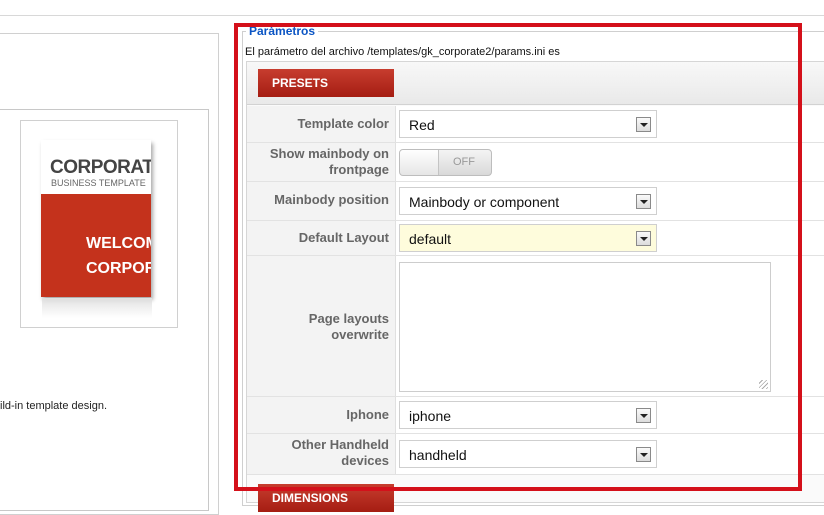 The width and height of the screenshot is (824, 515). I want to click on row-handheld: Other Handheld devices handheld, so click(535, 454).